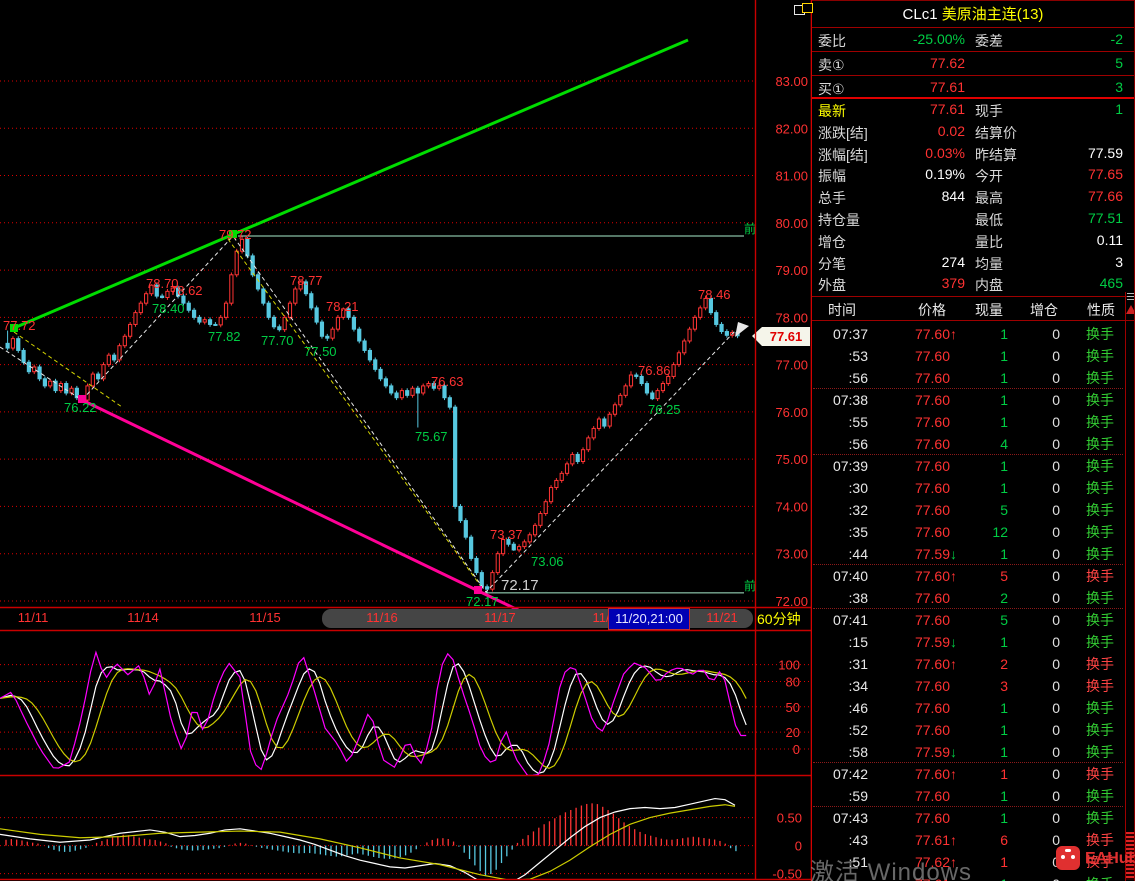  What do you see at coordinates (969, 818) in the screenshot?
I see `tick-row: 07:43 77.60 1 0 换手` at bounding box center [969, 818].